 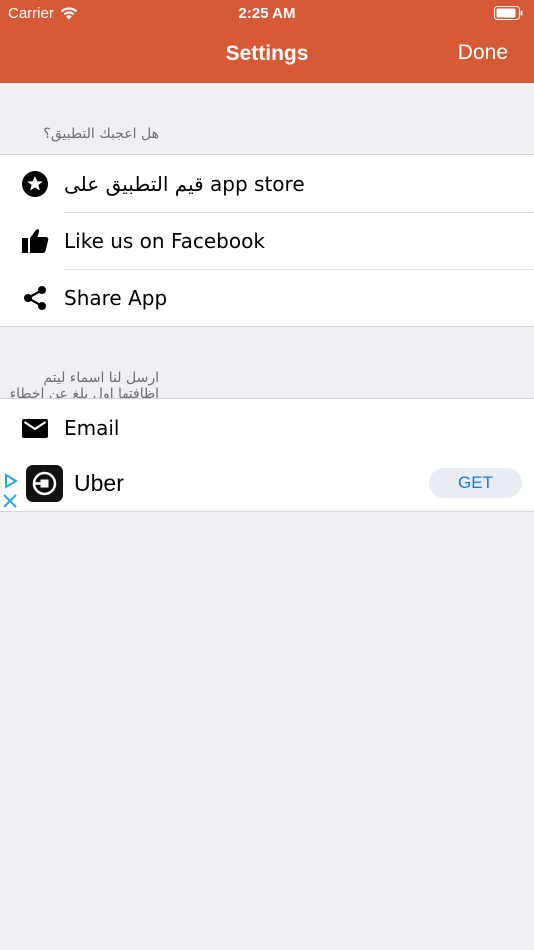 What do you see at coordinates (184, 183) in the screenshot?
I see `rate-app-label: قيم التطبيق على app store` at bounding box center [184, 183].